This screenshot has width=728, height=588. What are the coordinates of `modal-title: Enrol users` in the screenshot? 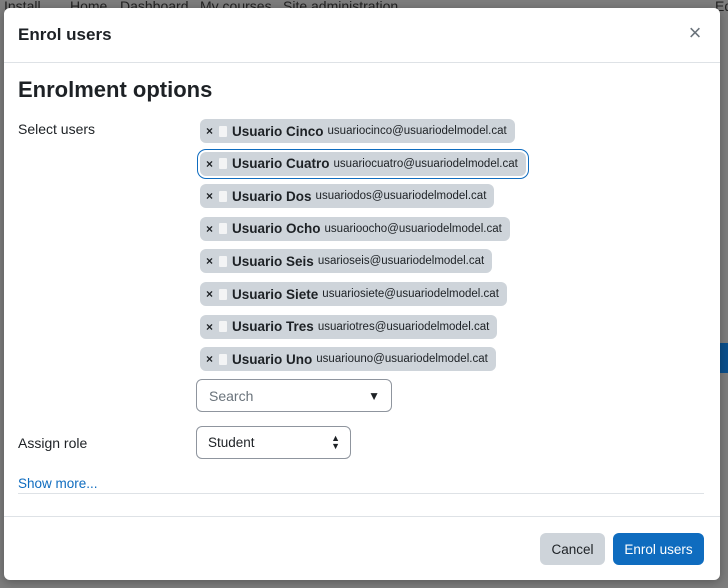 It's located at (65, 34).